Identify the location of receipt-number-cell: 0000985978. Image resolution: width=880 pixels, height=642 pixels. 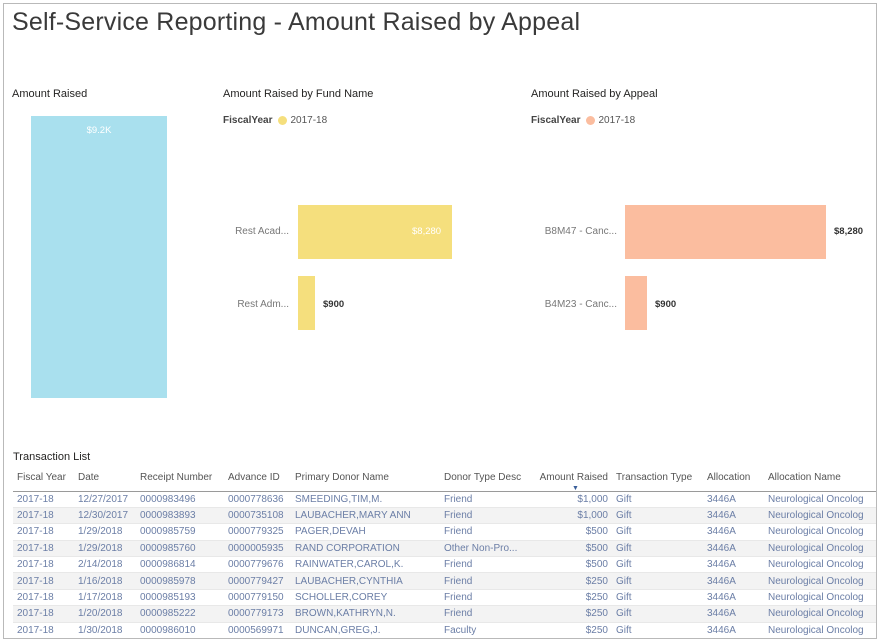
(180, 581).